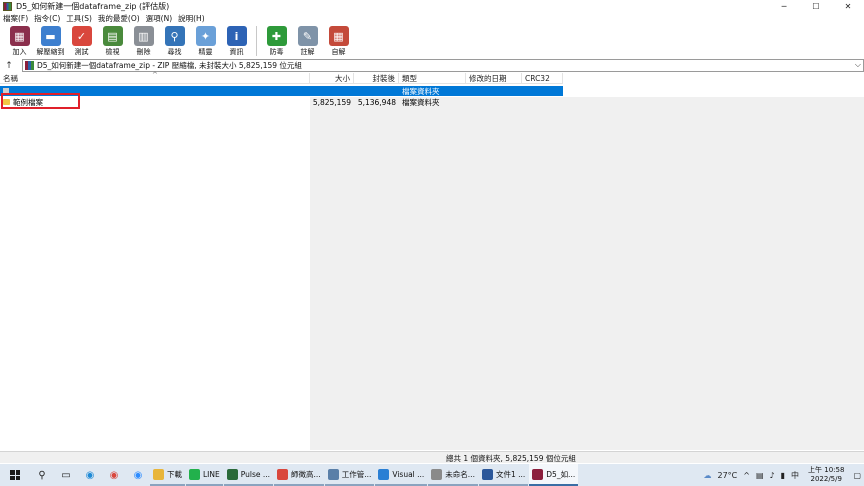 Image resolution: width=864 pixels, height=486 pixels. What do you see at coordinates (746, 475) in the screenshot?
I see `chevron-up-icon: ^` at bounding box center [746, 475].